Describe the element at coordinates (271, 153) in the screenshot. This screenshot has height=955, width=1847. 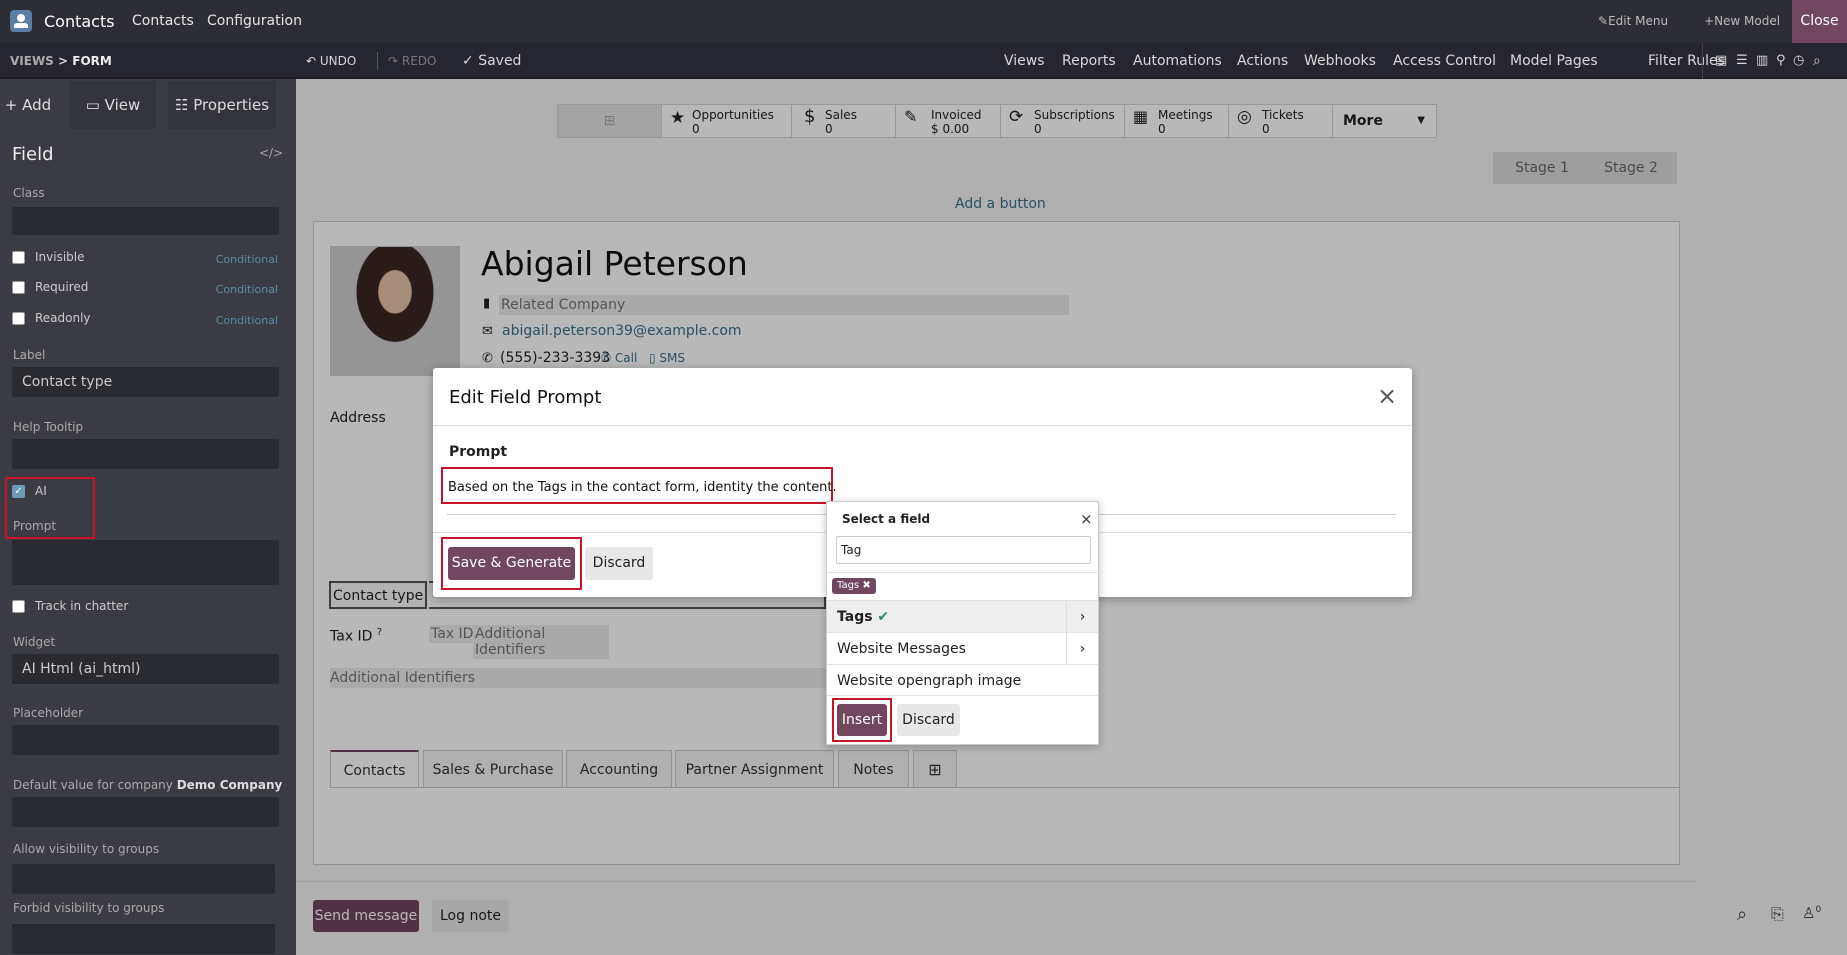
I see `code-icon: </>` at that location.